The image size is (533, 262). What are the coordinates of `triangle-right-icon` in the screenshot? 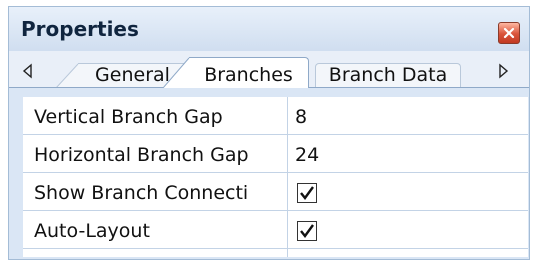 It's located at (503, 71).